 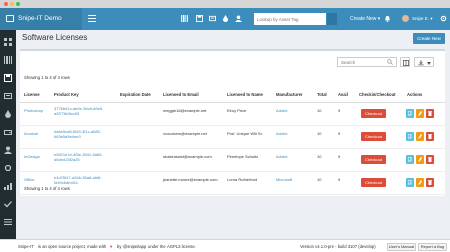 What do you see at coordinates (390, 62) in the screenshot?
I see `search-icon` at bounding box center [390, 62].